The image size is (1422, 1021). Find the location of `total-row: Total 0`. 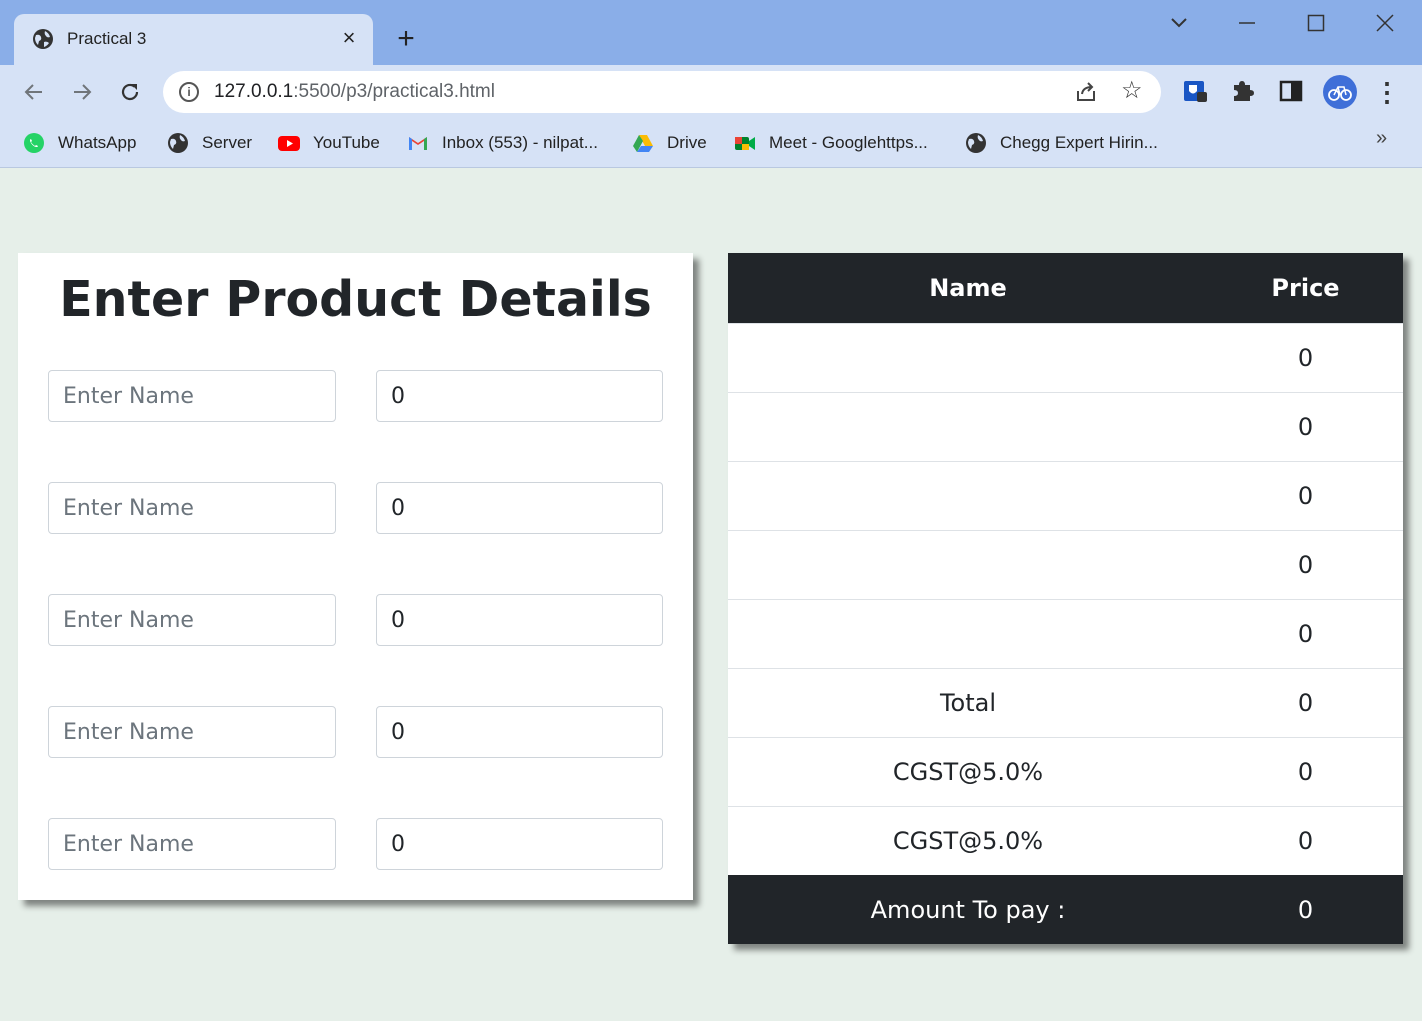

total-row: Total 0 is located at coordinates (1065, 702).